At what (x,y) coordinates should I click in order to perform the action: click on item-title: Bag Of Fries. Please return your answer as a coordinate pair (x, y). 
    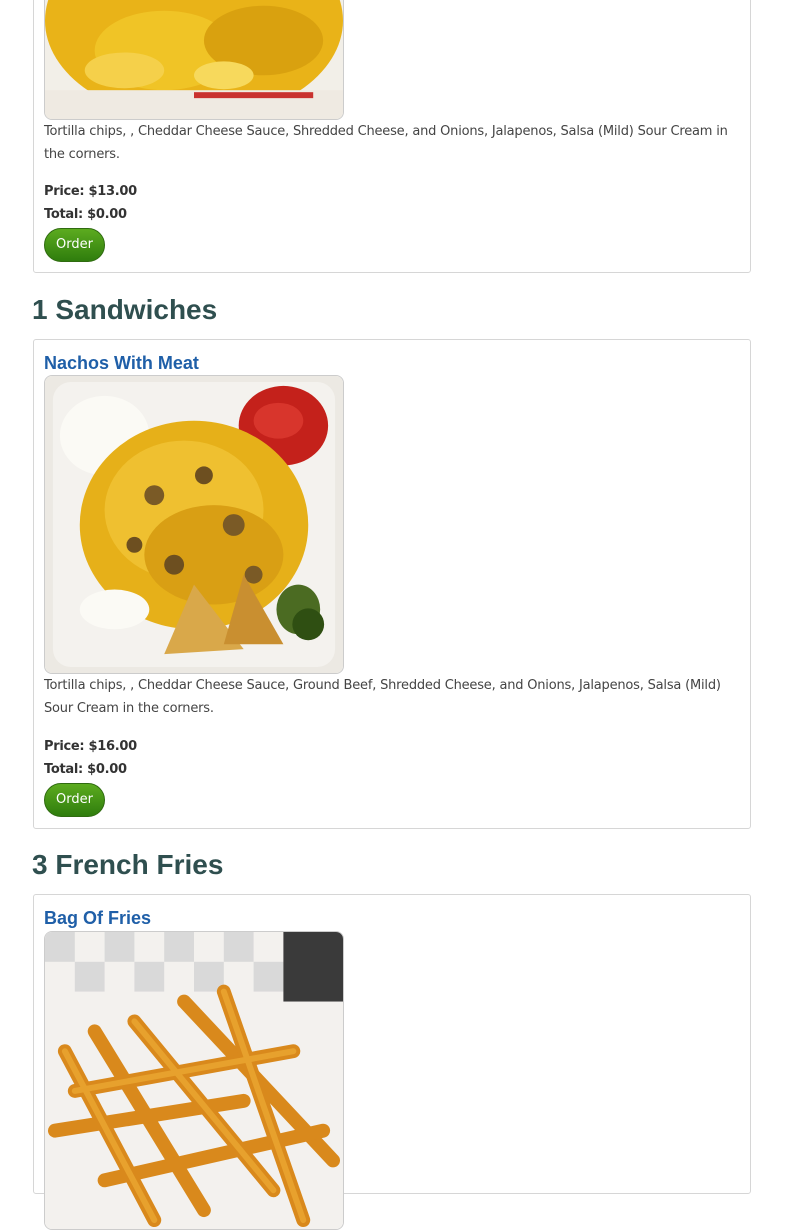
    Looking at the image, I should click on (97, 918).